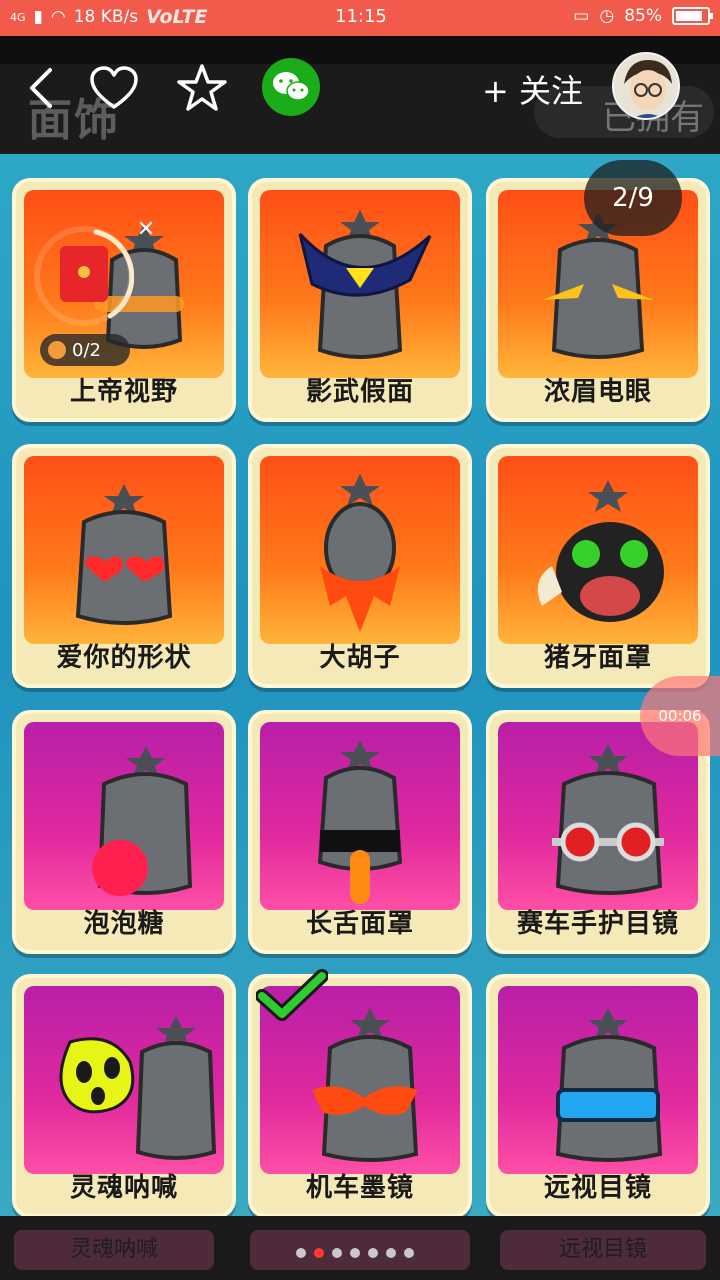 The image size is (720, 1280). I want to click on battery-icon, so click(692, 16).